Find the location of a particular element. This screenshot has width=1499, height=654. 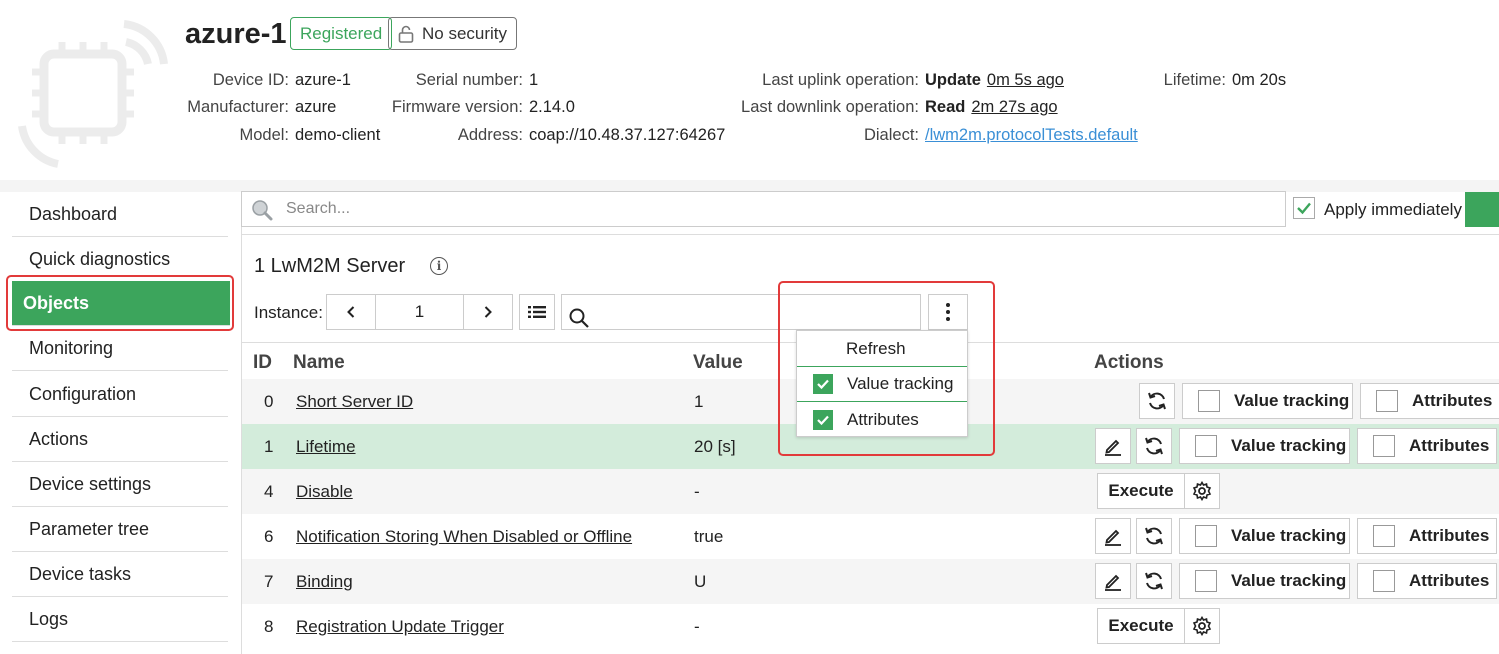

instance-prev-button is located at coordinates (351, 312).